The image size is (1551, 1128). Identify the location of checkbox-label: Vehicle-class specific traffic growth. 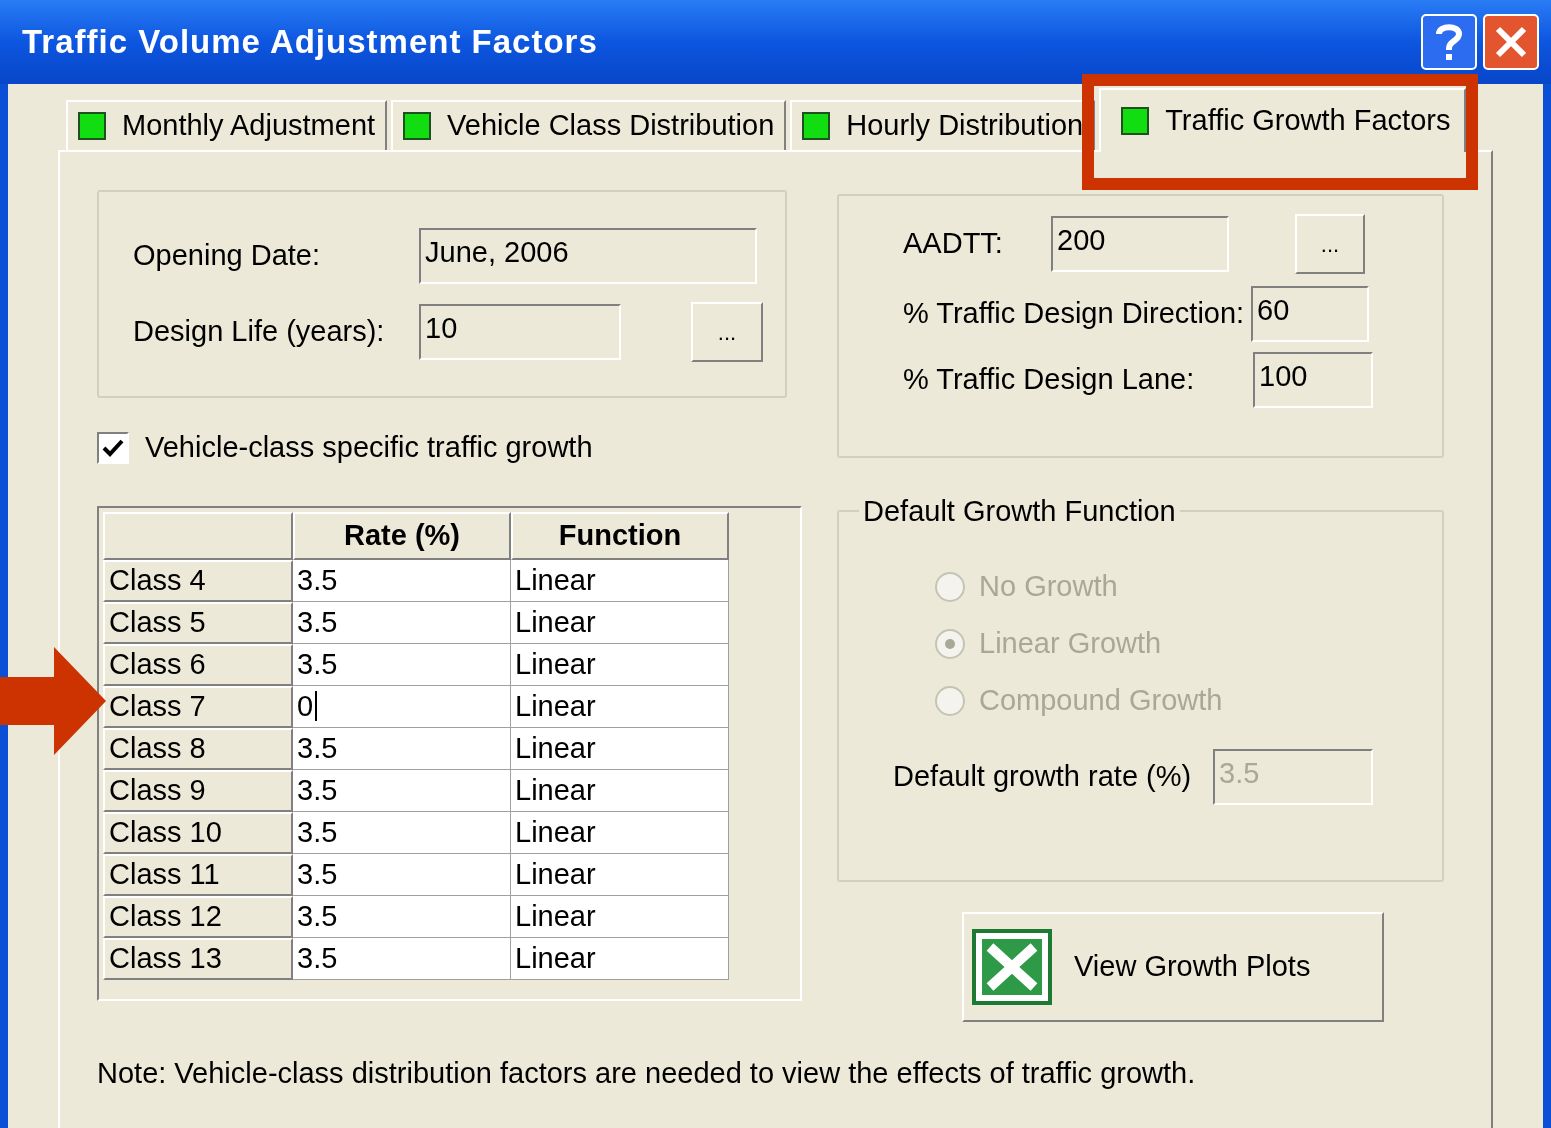
(369, 447).